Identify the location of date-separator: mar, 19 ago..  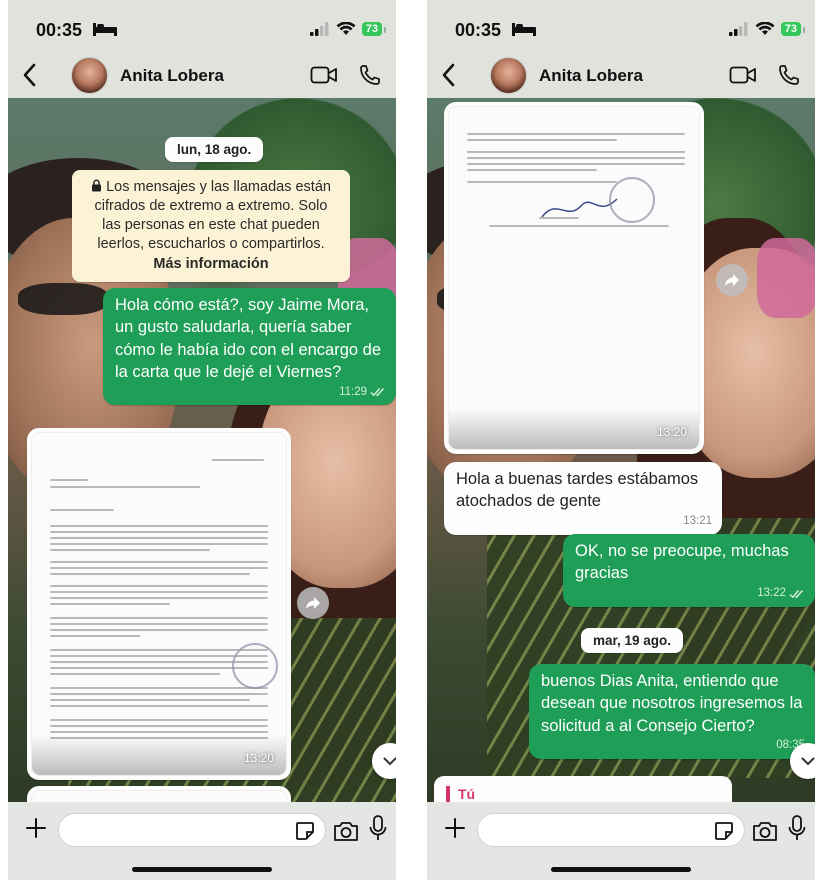
(632, 640).